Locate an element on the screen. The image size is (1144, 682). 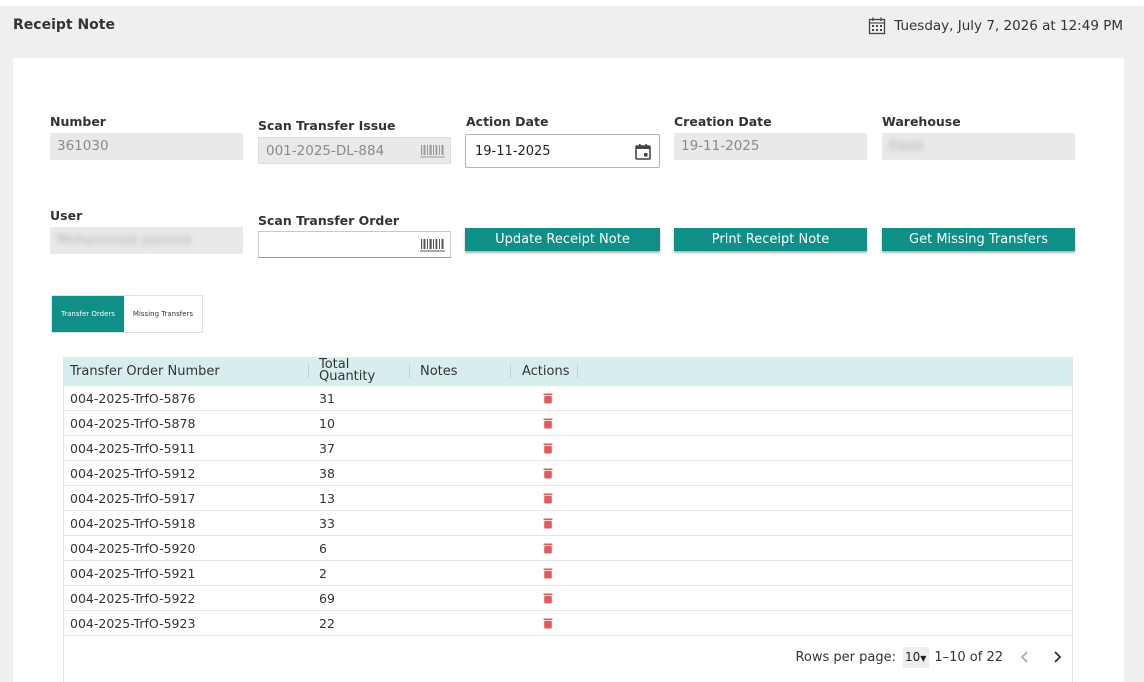
user-value: Mohammad yassine is located at coordinates (125, 240).